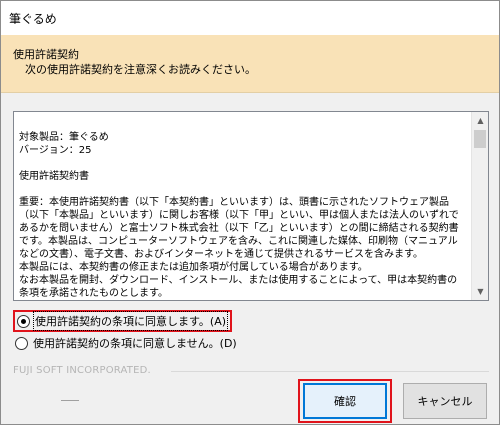 The height and width of the screenshot is (425, 500). I want to click on brand-label: FUJI SOFT INCORPORATED., so click(82, 370).